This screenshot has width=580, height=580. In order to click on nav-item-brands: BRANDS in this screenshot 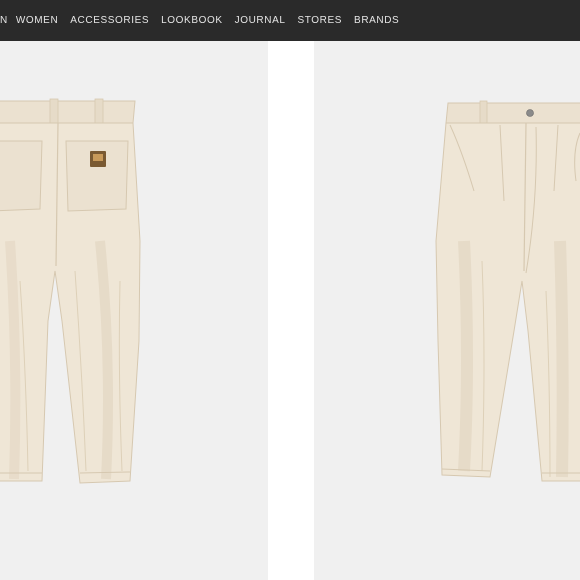, I will do `click(376, 20)`.